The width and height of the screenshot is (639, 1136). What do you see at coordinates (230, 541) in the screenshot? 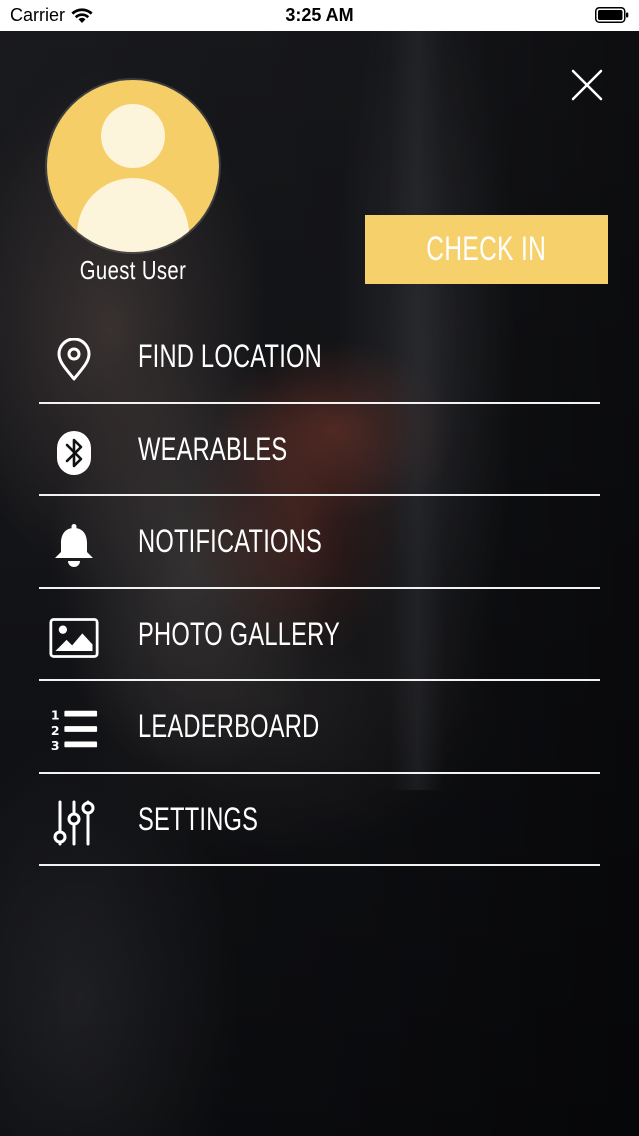
I see `menu-item-label: NOTIFICATIONS` at bounding box center [230, 541].